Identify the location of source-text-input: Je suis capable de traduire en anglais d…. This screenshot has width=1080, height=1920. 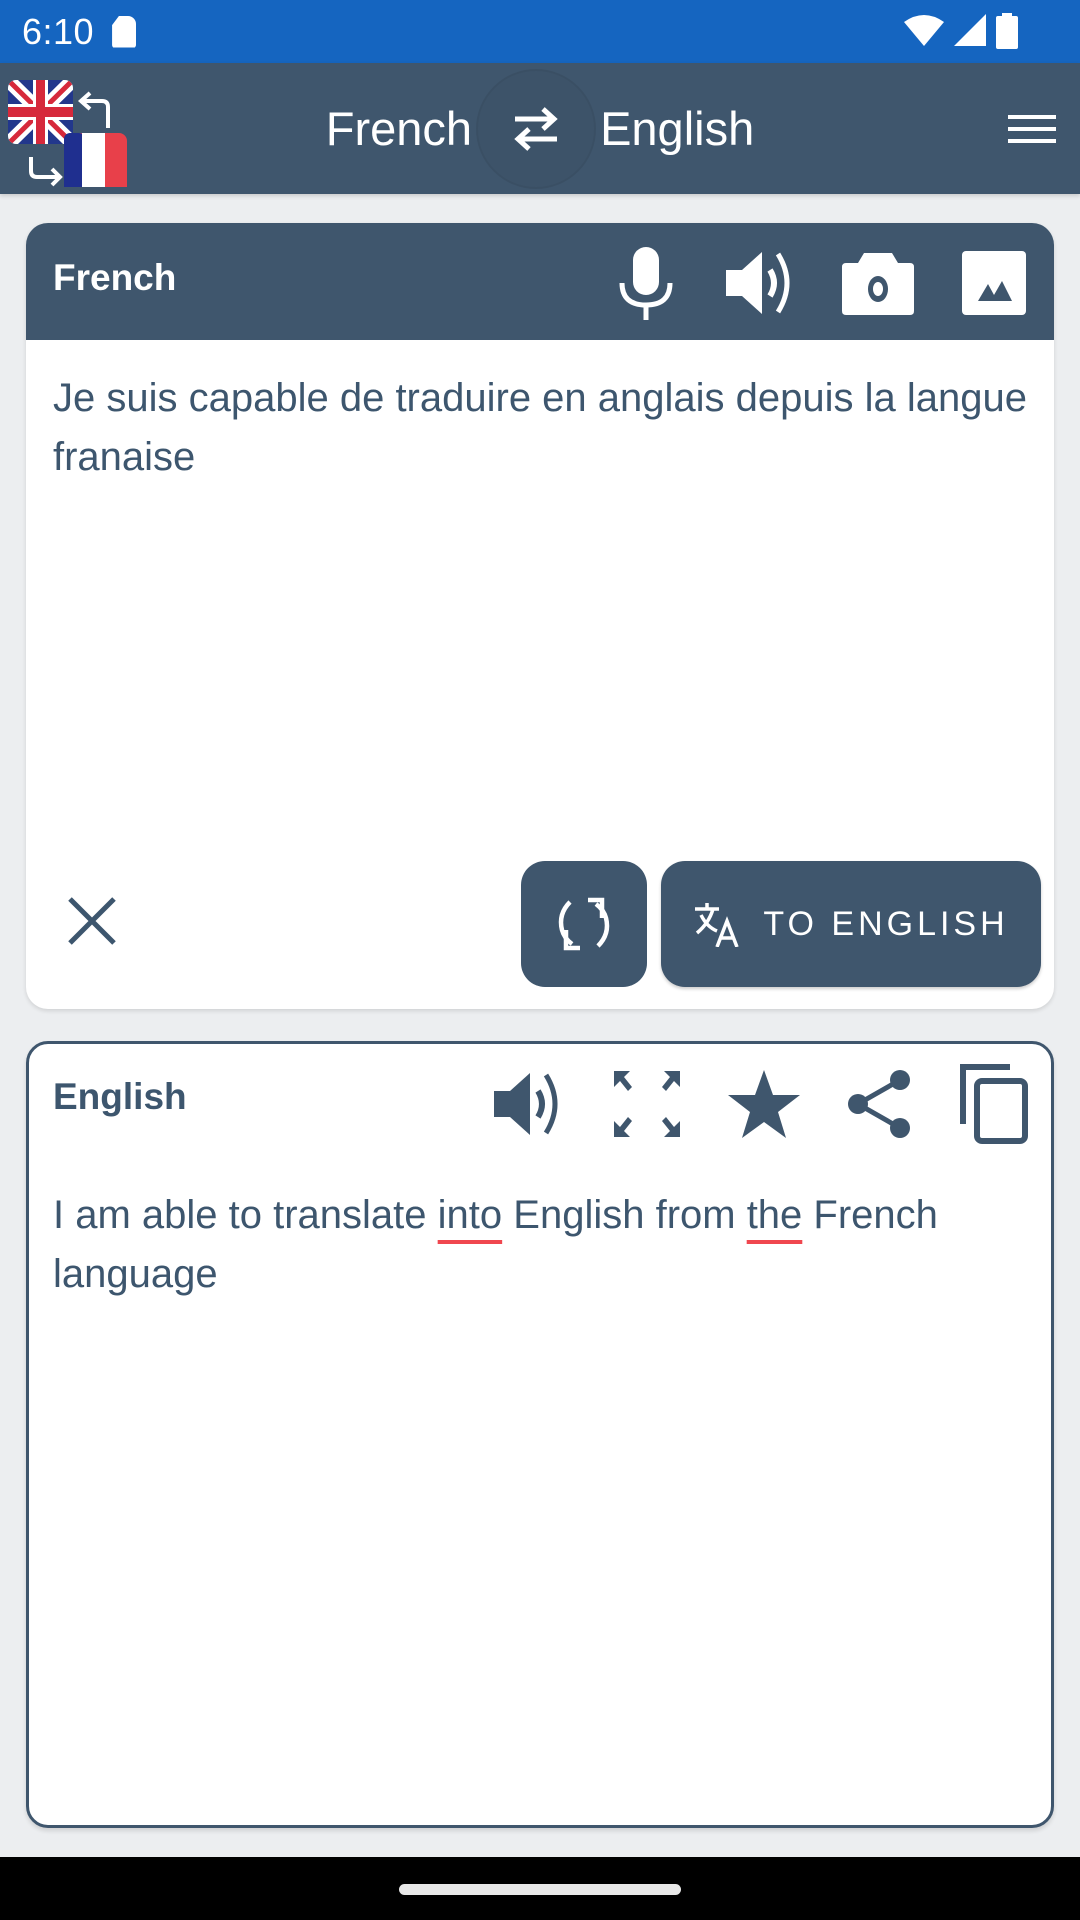
(543, 428).